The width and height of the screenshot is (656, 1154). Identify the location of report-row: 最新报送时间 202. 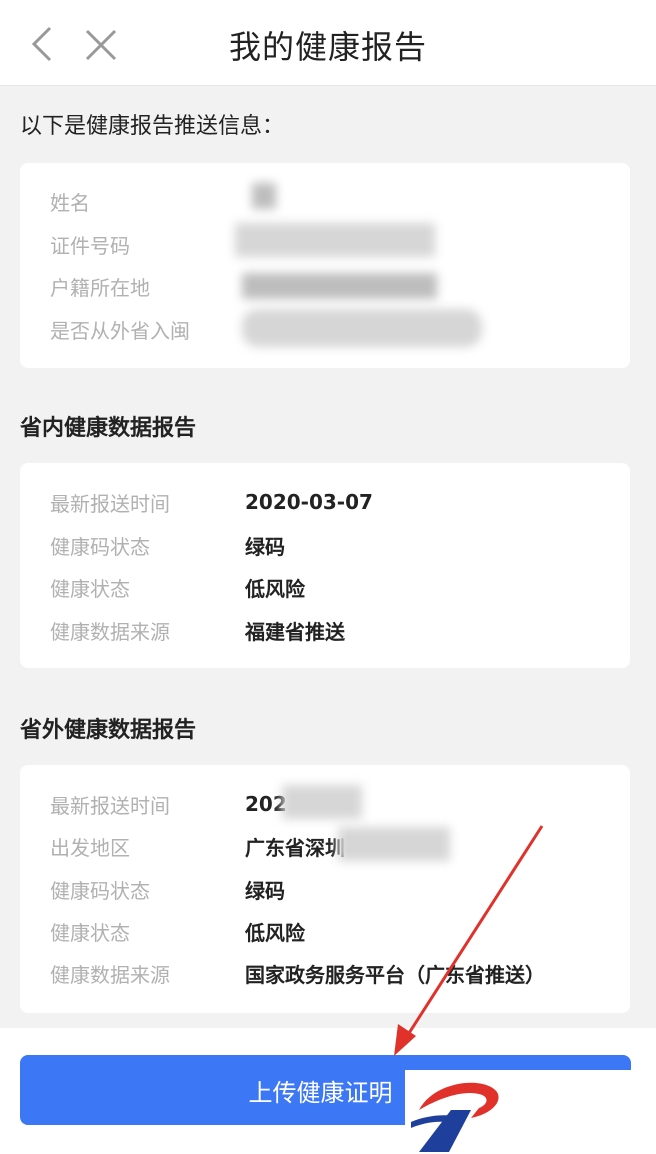
(168, 804).